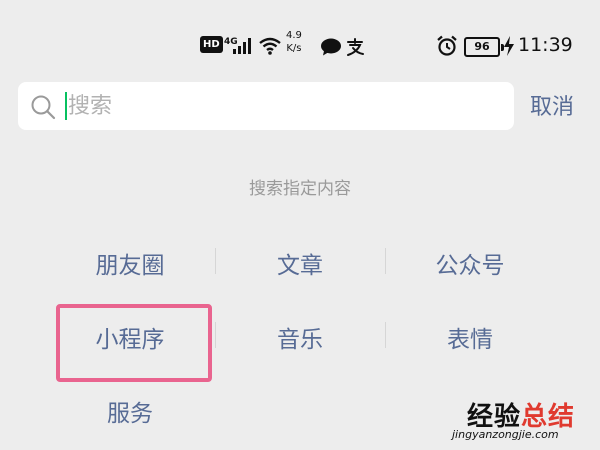 The image size is (600, 450). I want to click on category-services: 服务, so click(130, 411).